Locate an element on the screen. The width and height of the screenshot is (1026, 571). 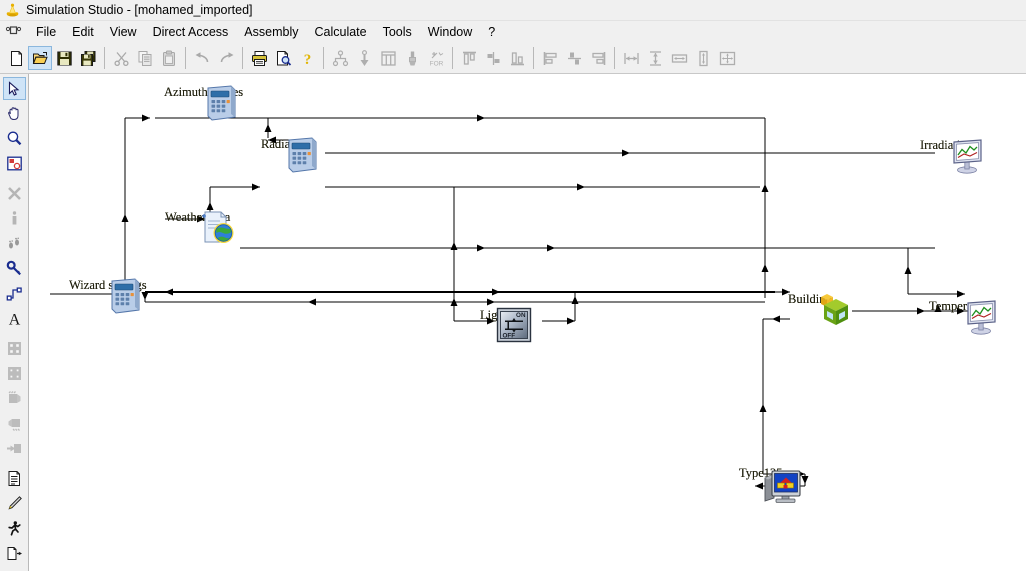
tool-trace is located at coordinates (14, 243).